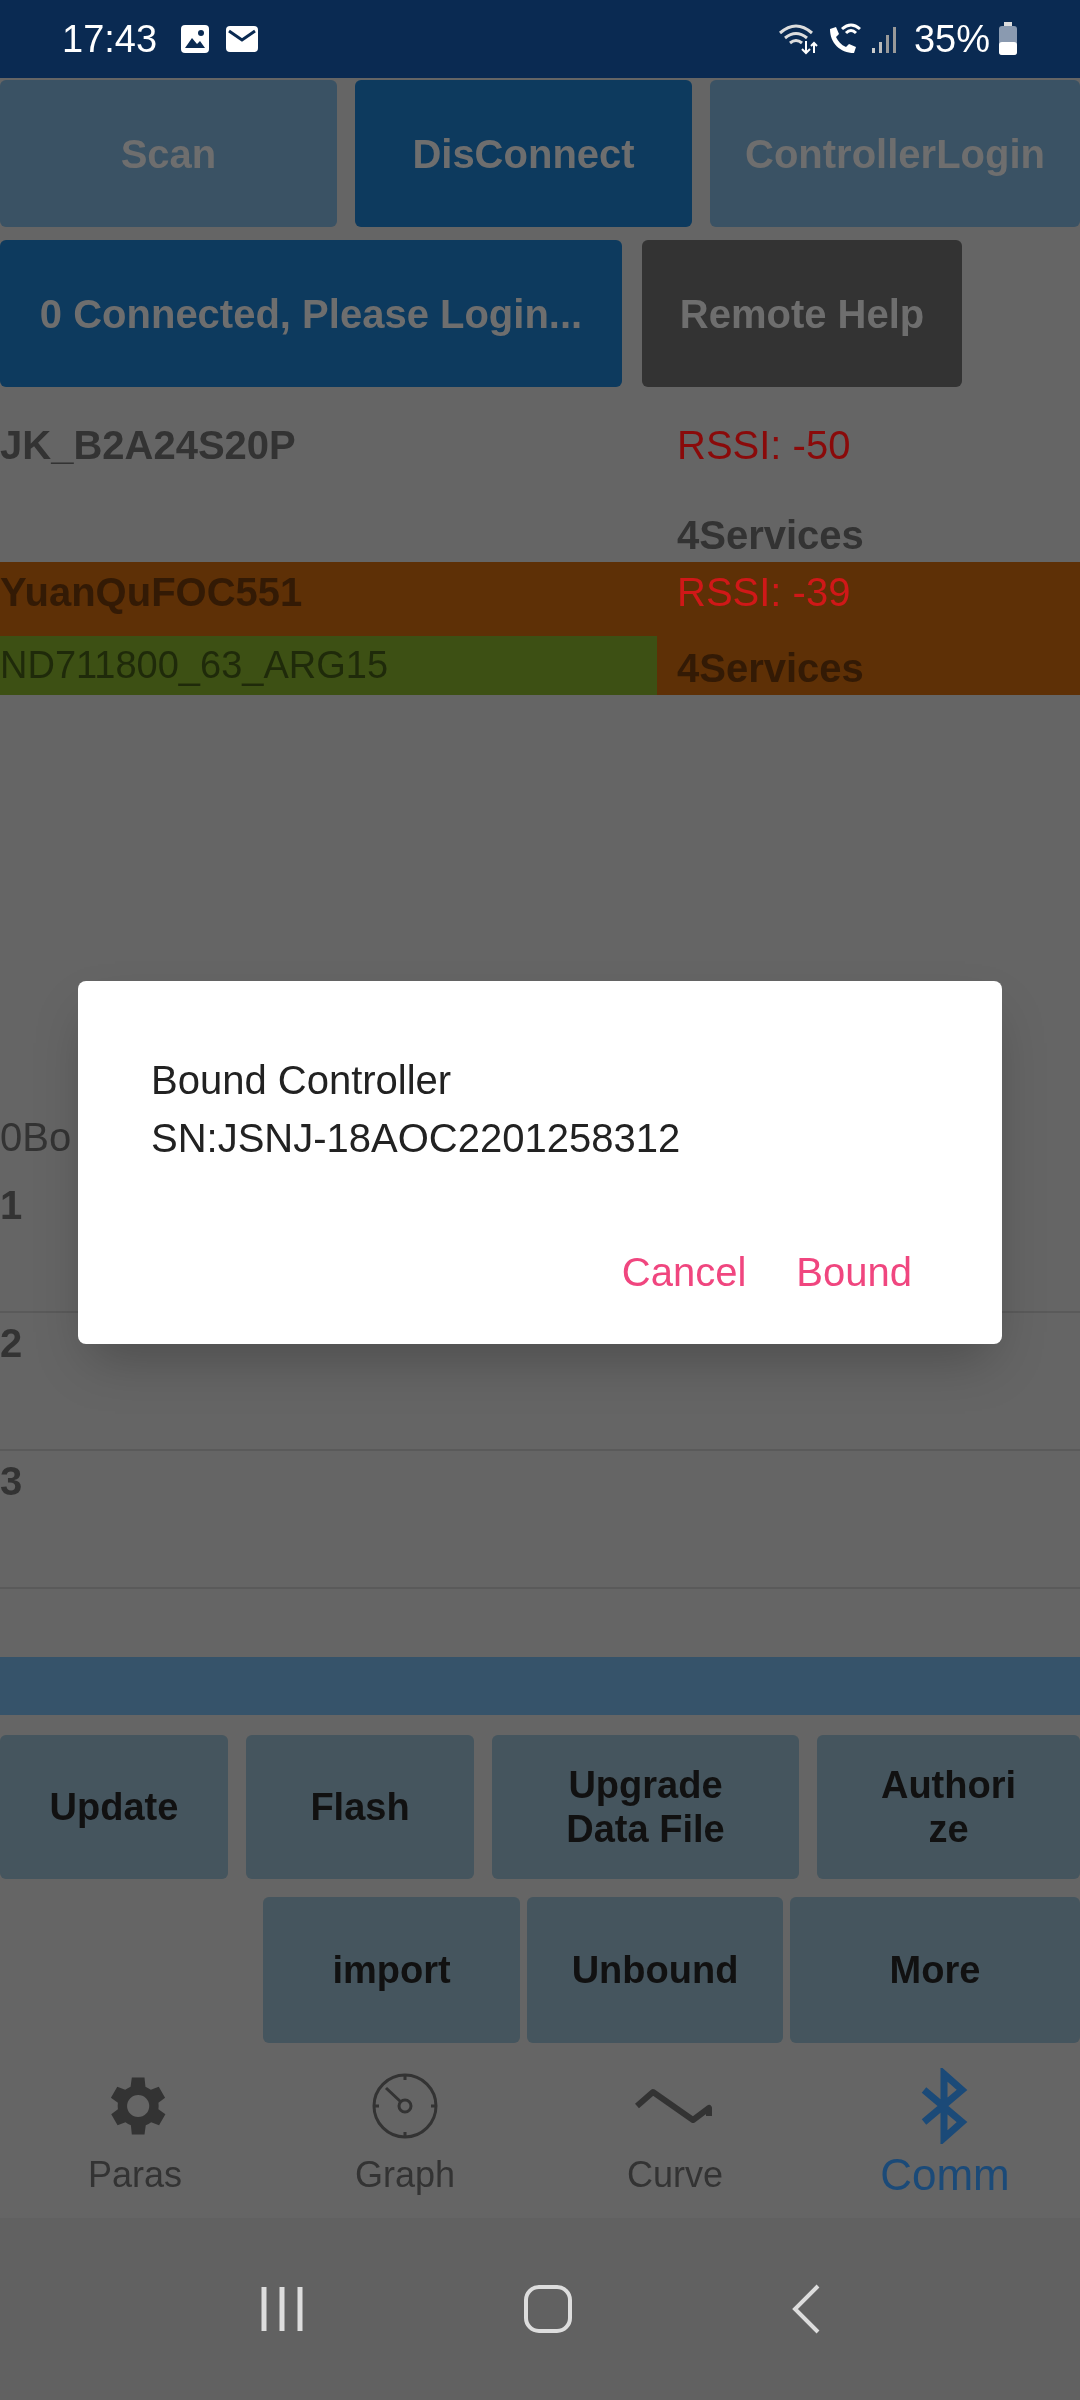 This screenshot has width=1080, height=2400. I want to click on wifi-icon, so click(797, 39).